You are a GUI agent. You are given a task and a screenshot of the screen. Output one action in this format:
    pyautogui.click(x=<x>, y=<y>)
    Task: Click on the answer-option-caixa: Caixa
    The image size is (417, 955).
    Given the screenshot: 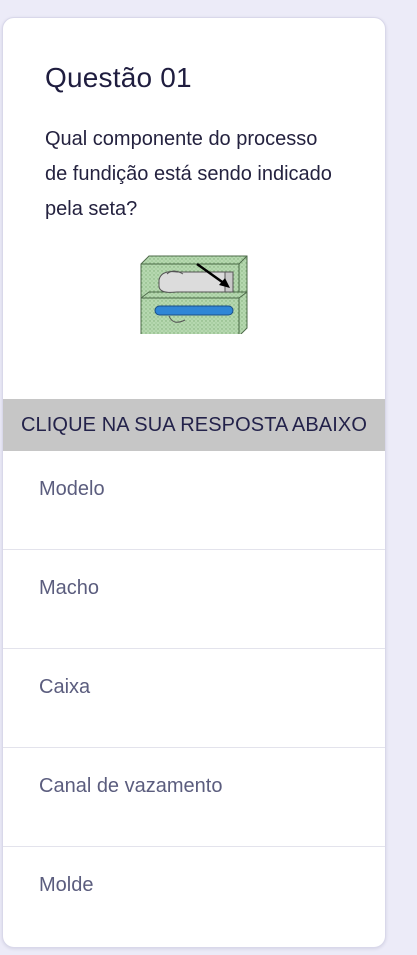 What is the action you would take?
    pyautogui.click(x=194, y=698)
    